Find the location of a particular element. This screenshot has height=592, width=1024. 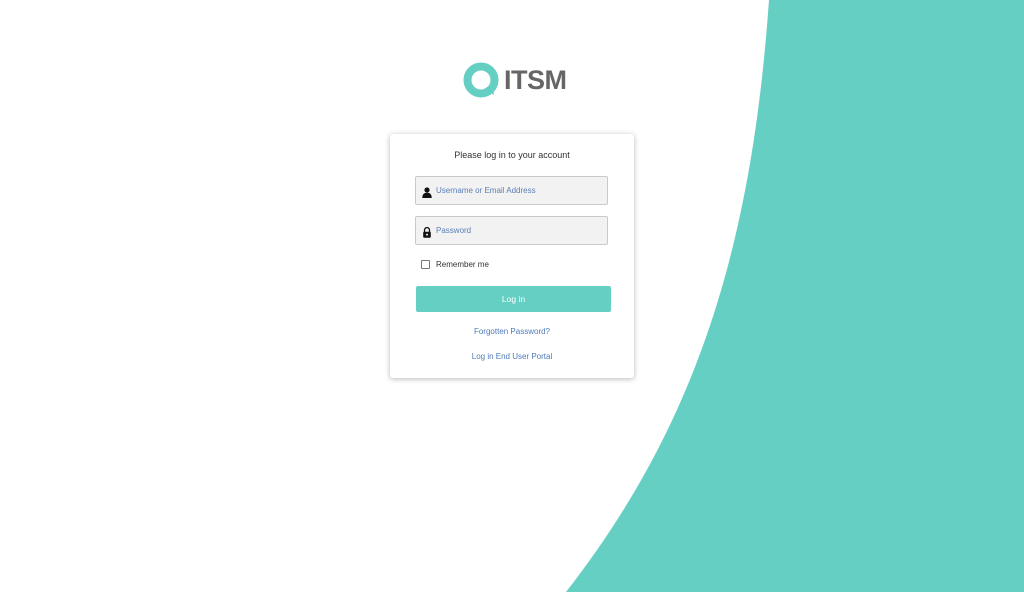

password-field is located at coordinates (511, 230).